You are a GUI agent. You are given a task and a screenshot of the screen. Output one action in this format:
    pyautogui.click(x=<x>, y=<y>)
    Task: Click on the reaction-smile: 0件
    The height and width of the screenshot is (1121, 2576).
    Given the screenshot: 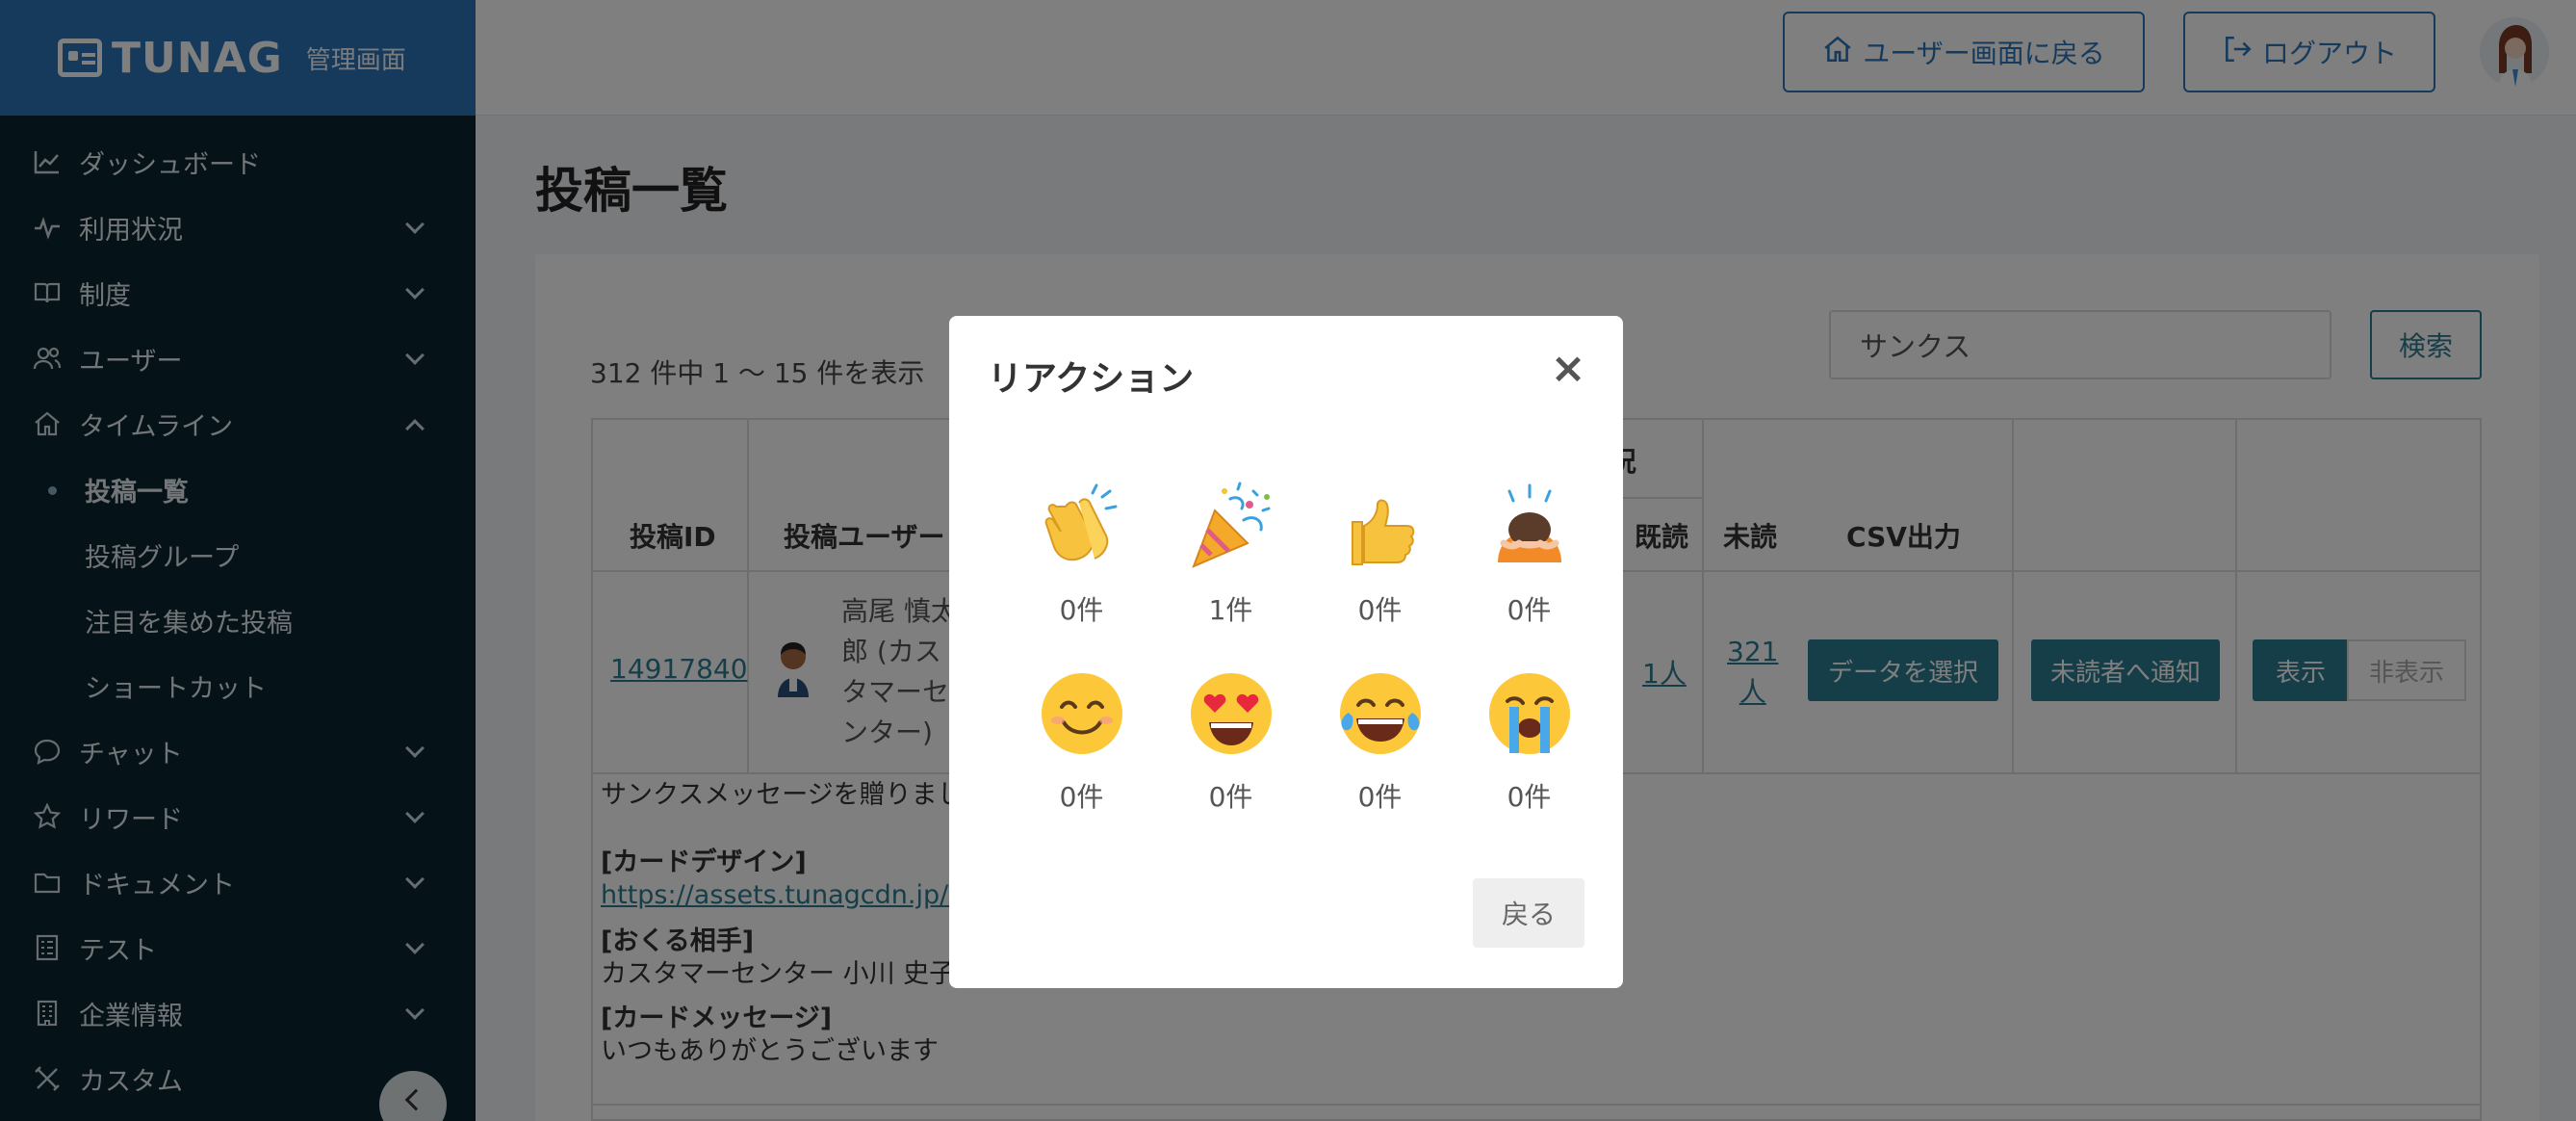 What is the action you would take?
    pyautogui.click(x=1082, y=753)
    